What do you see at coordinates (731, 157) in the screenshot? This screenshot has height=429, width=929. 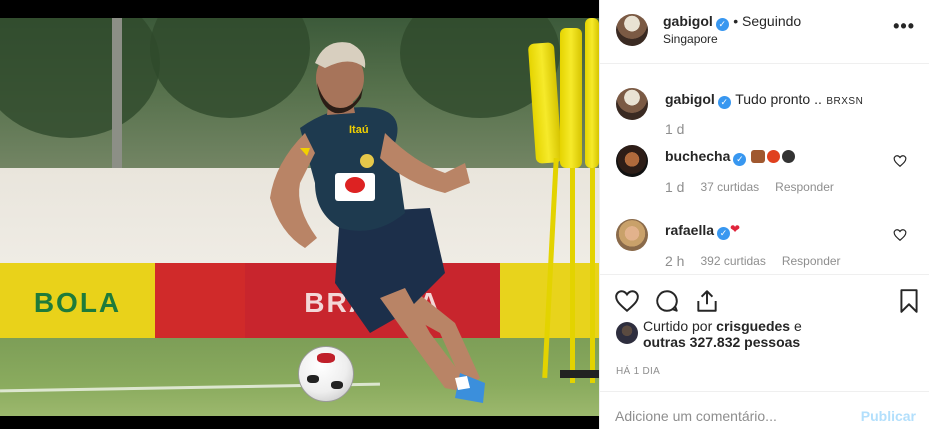 I see `comment-item: buchecha ✓` at bounding box center [731, 157].